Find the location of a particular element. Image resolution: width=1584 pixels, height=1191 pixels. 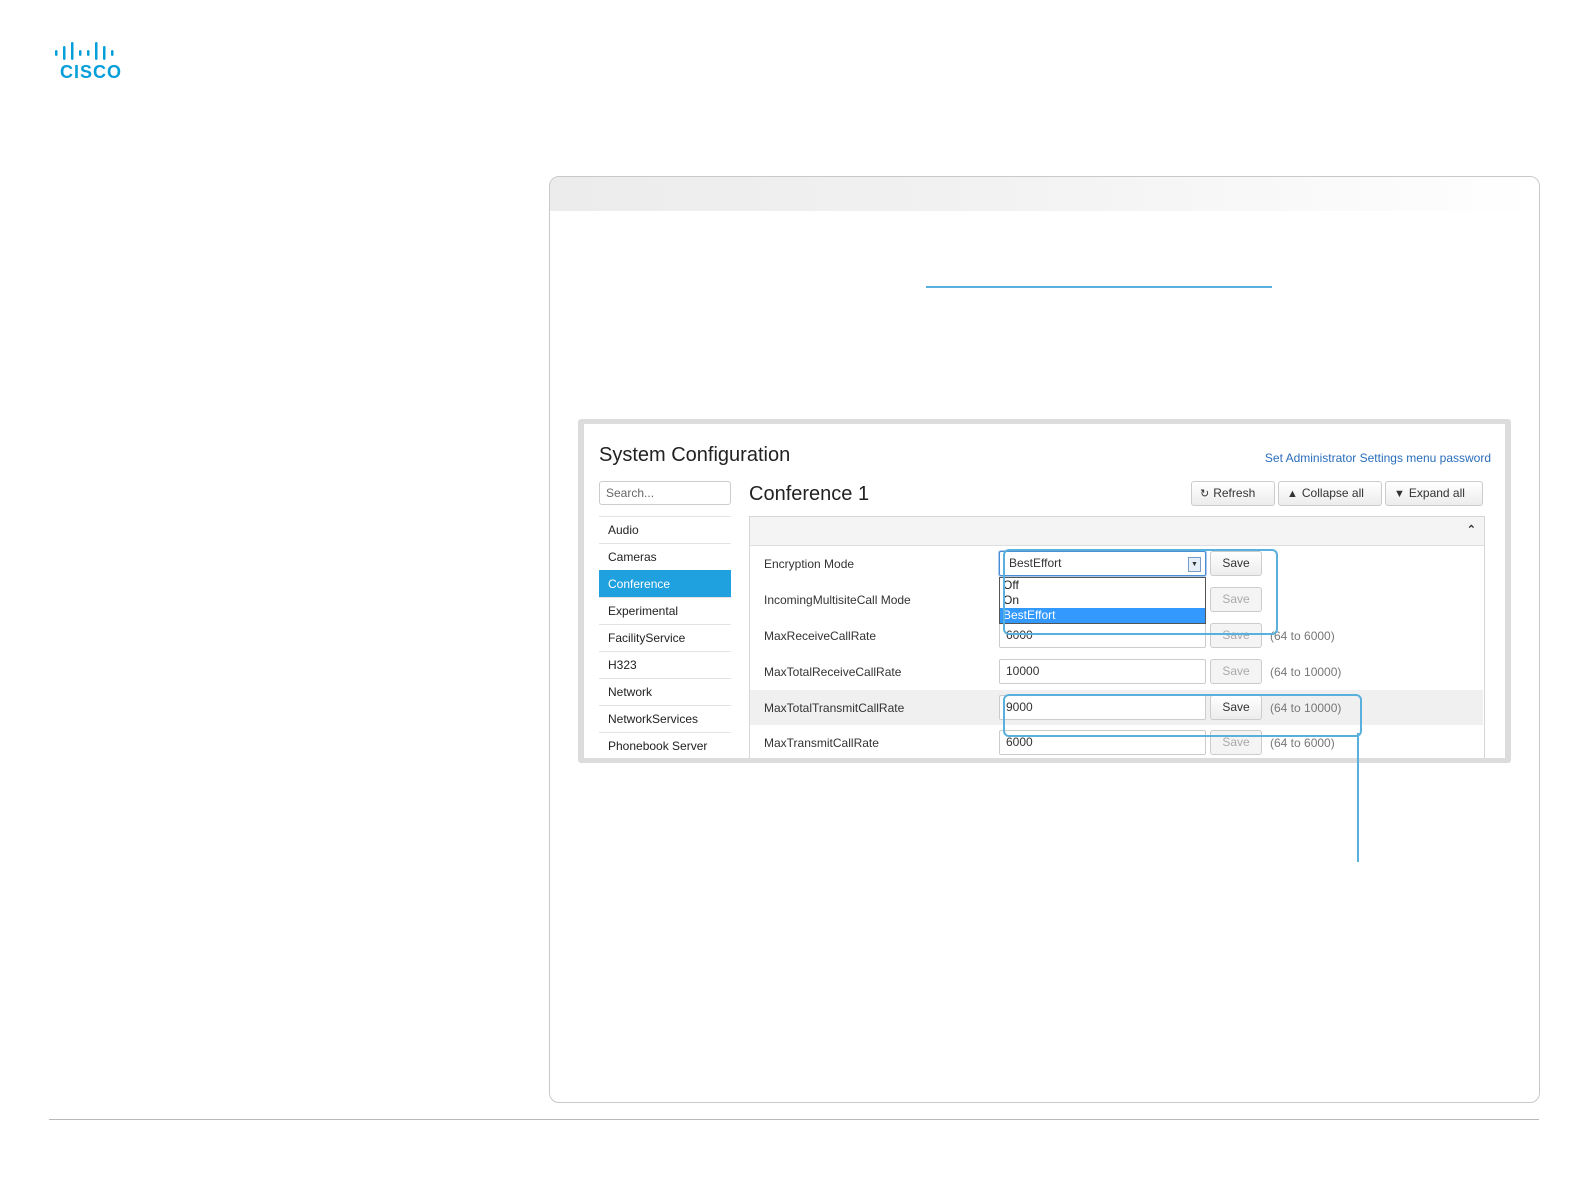

nav-item-cameras: Cameras is located at coordinates (665, 556).